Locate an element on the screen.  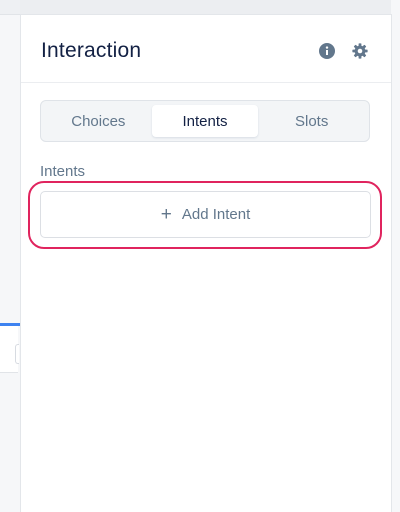
tab-choices: Choices is located at coordinates (98, 121).